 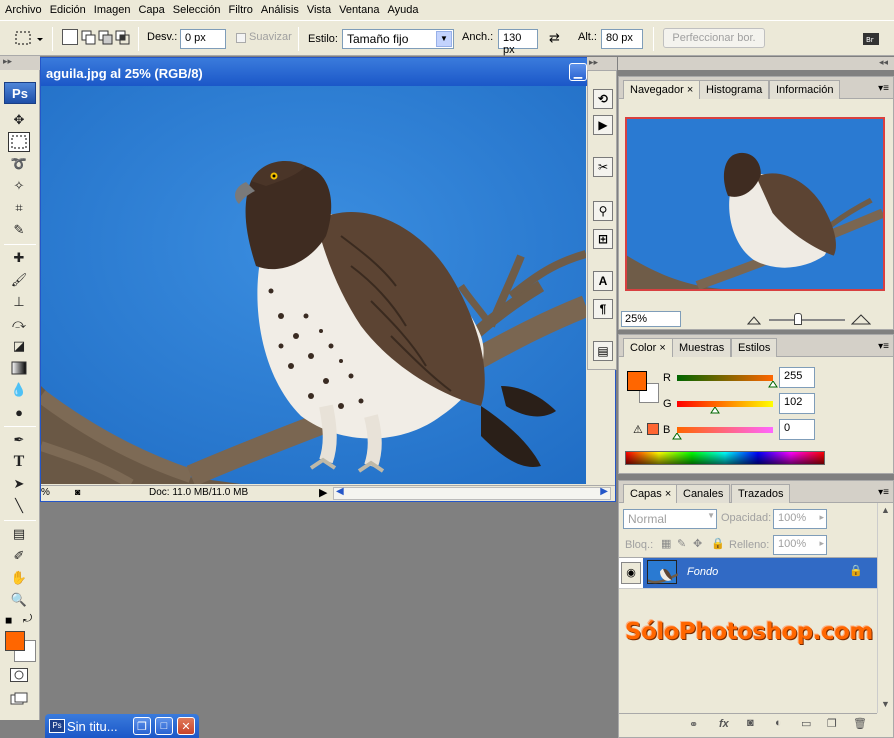 I want to click on tool-presets-icon: ✂, so click(x=603, y=167).